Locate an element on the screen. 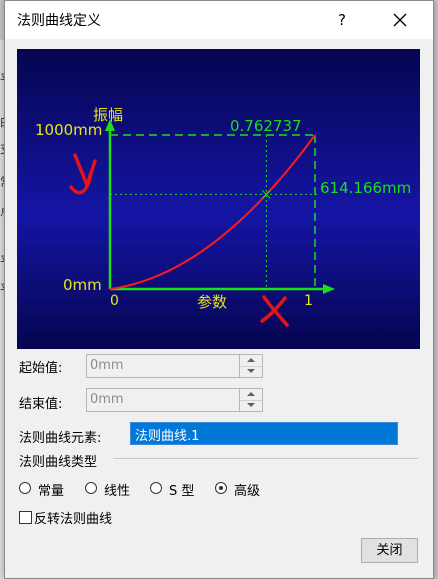 The image size is (438, 579). radio-selected-icon is located at coordinates (221, 488).